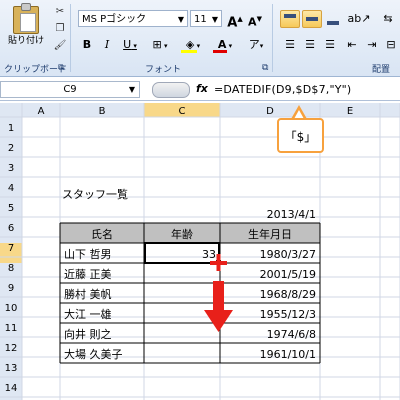 The image size is (400, 400). What do you see at coordinates (114, 19) in the screenshot?
I see `font-name-value: MS Pゴシック` at bounding box center [114, 19].